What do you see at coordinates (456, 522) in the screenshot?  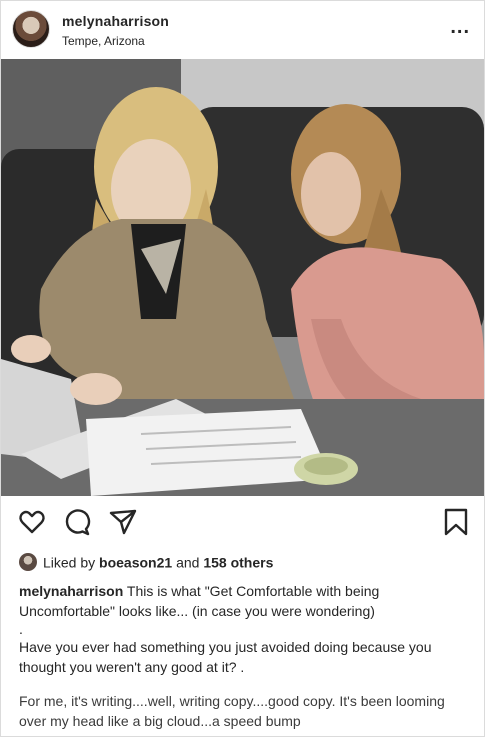 I see `bookmark-icon` at bounding box center [456, 522].